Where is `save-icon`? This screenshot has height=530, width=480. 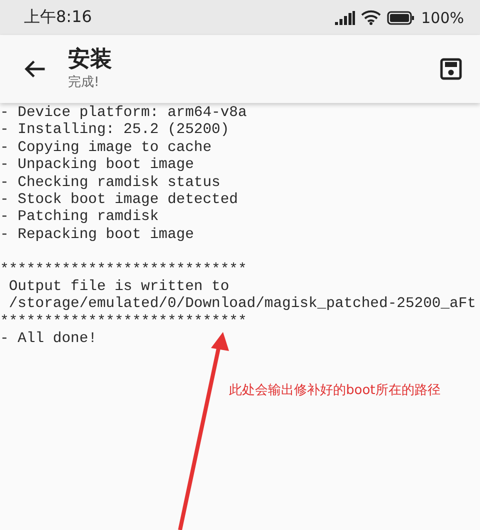 save-icon is located at coordinates (451, 69).